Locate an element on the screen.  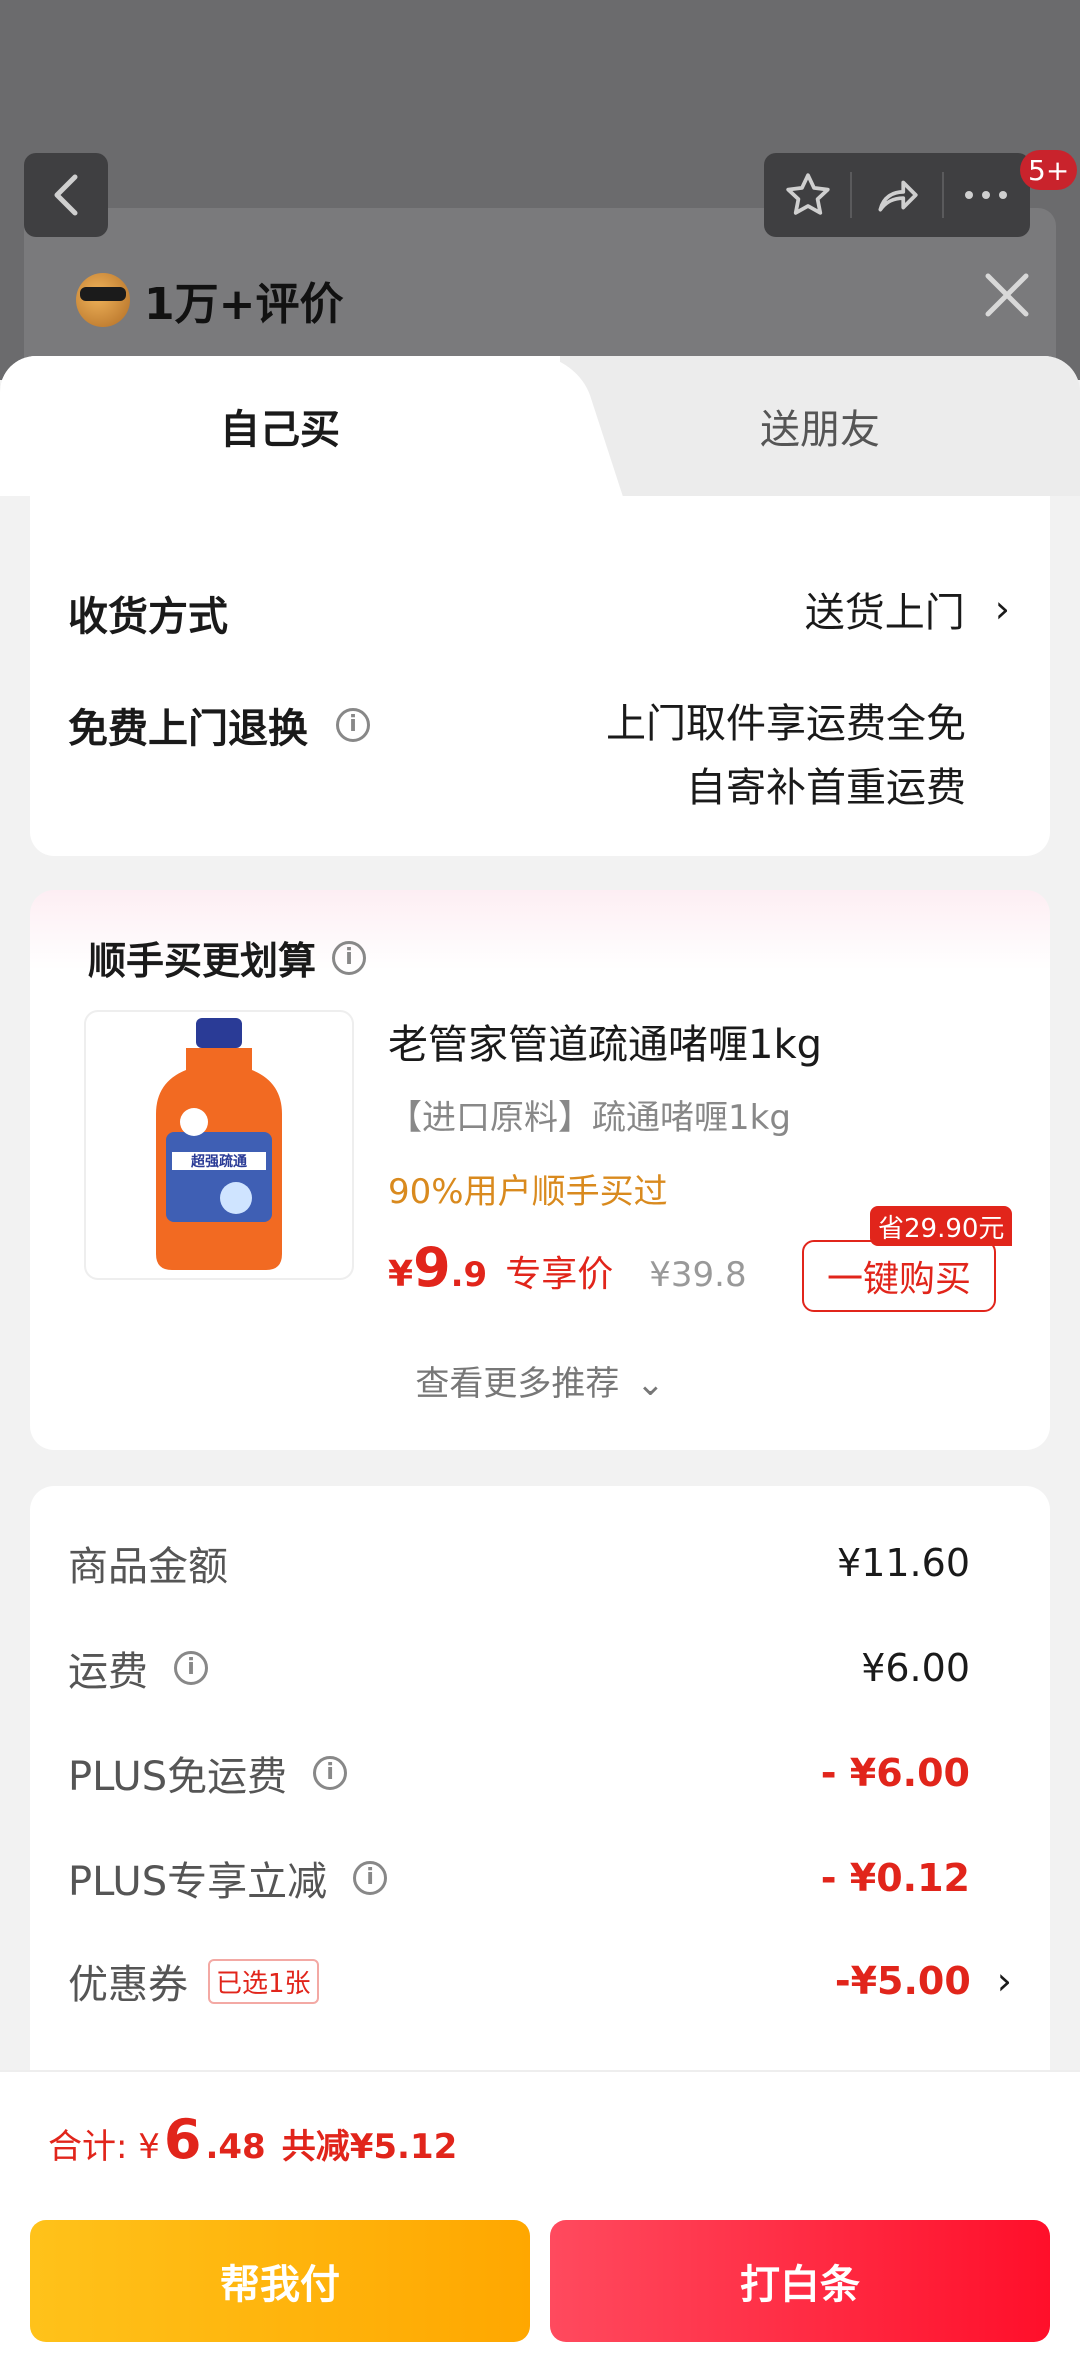
summary-value: - ¥6.00 is located at coordinates (895, 1773).